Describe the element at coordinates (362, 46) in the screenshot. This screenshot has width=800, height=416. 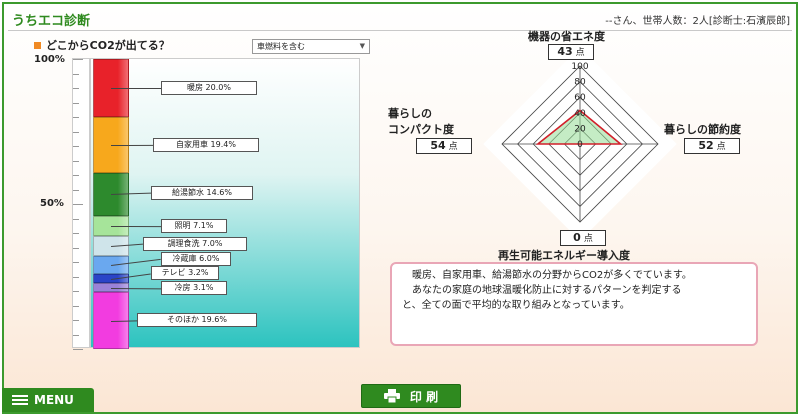
I see `chevron-down-icon: ▼` at that location.